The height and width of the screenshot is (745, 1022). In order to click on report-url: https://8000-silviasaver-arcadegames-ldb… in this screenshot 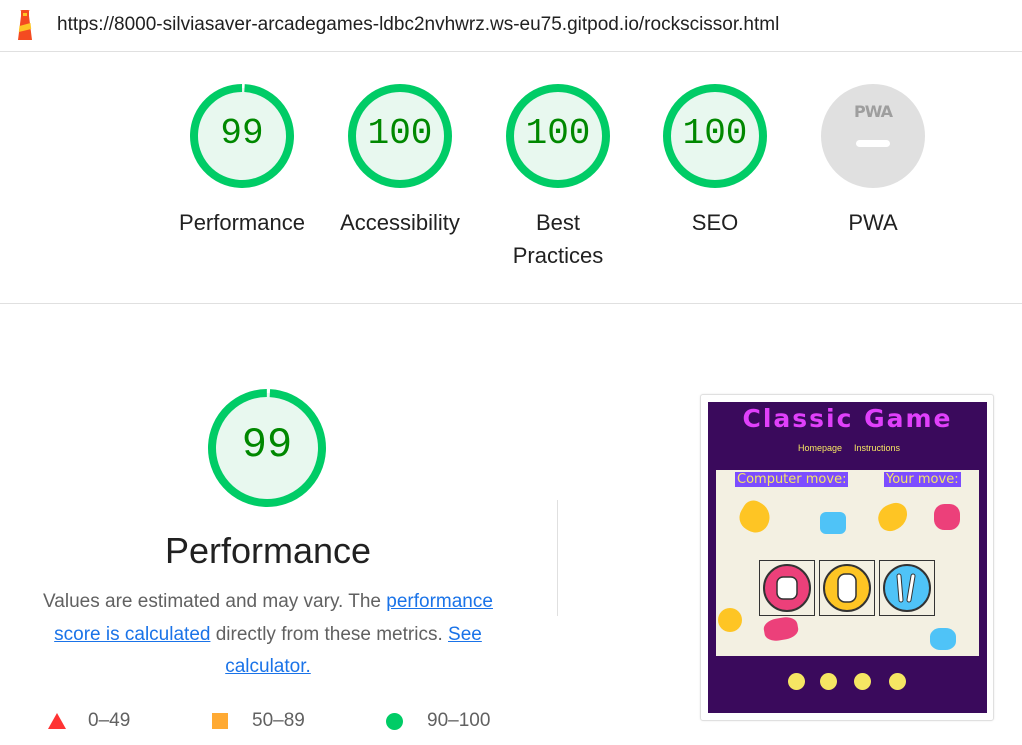, I will do `click(418, 25)`.